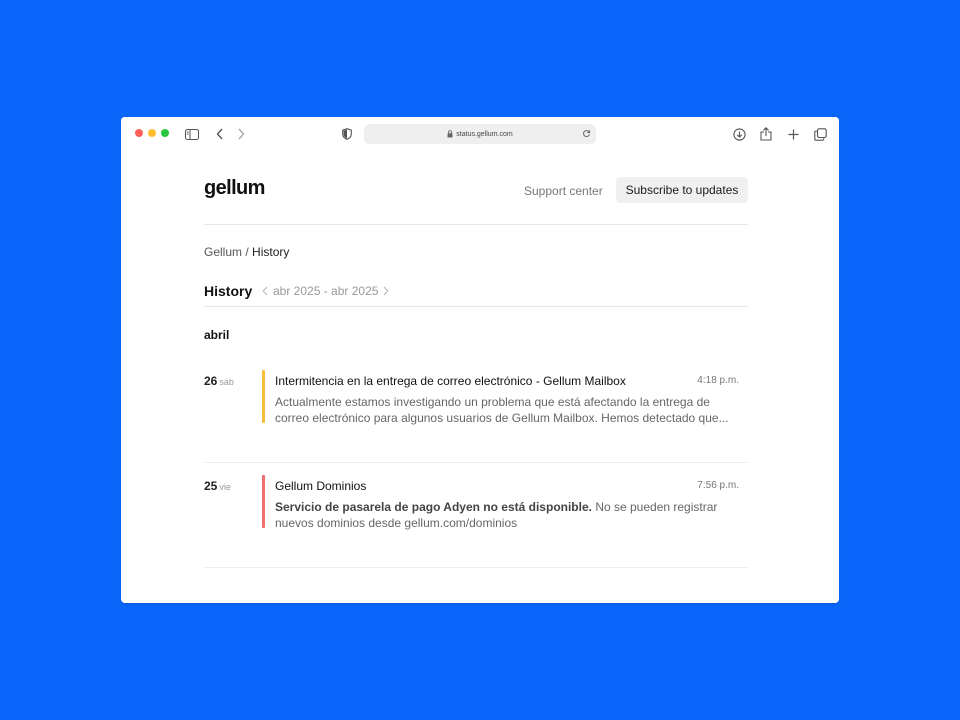  Describe the element at coordinates (682, 190) in the screenshot. I see `subscribe-button: Subscribe to updates` at that location.